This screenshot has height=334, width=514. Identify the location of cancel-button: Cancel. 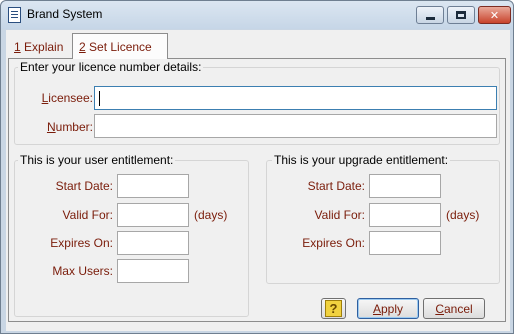
(454, 308).